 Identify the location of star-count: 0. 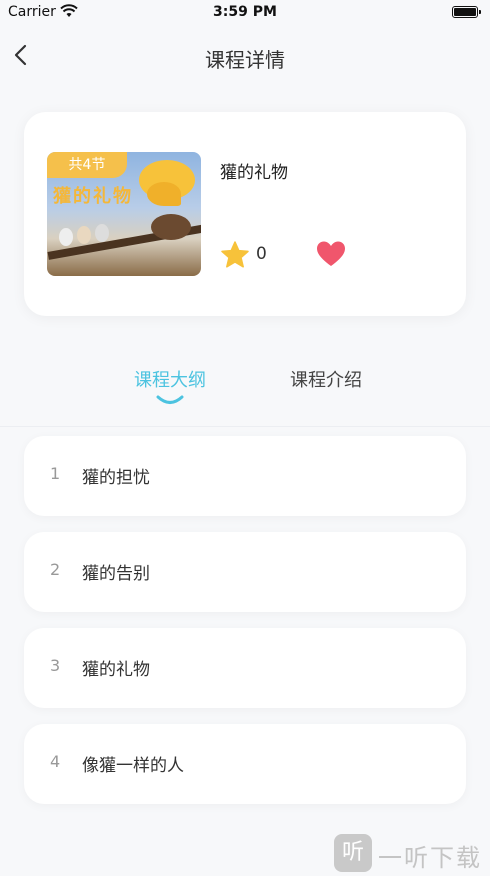
(261, 254).